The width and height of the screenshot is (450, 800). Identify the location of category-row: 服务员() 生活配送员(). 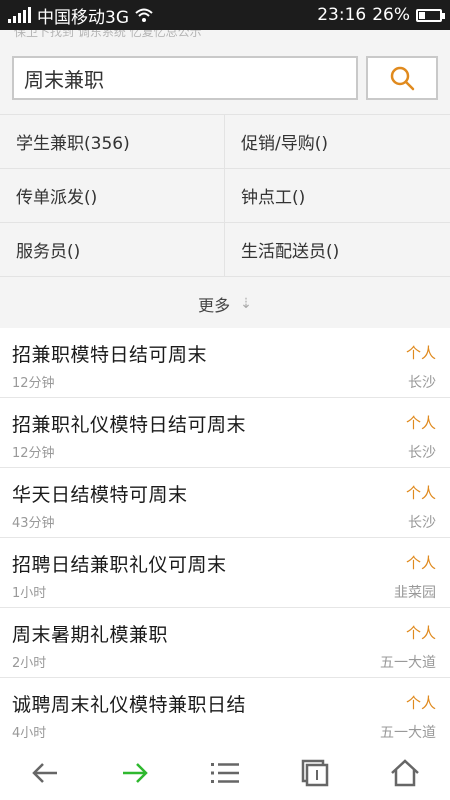
(225, 250).